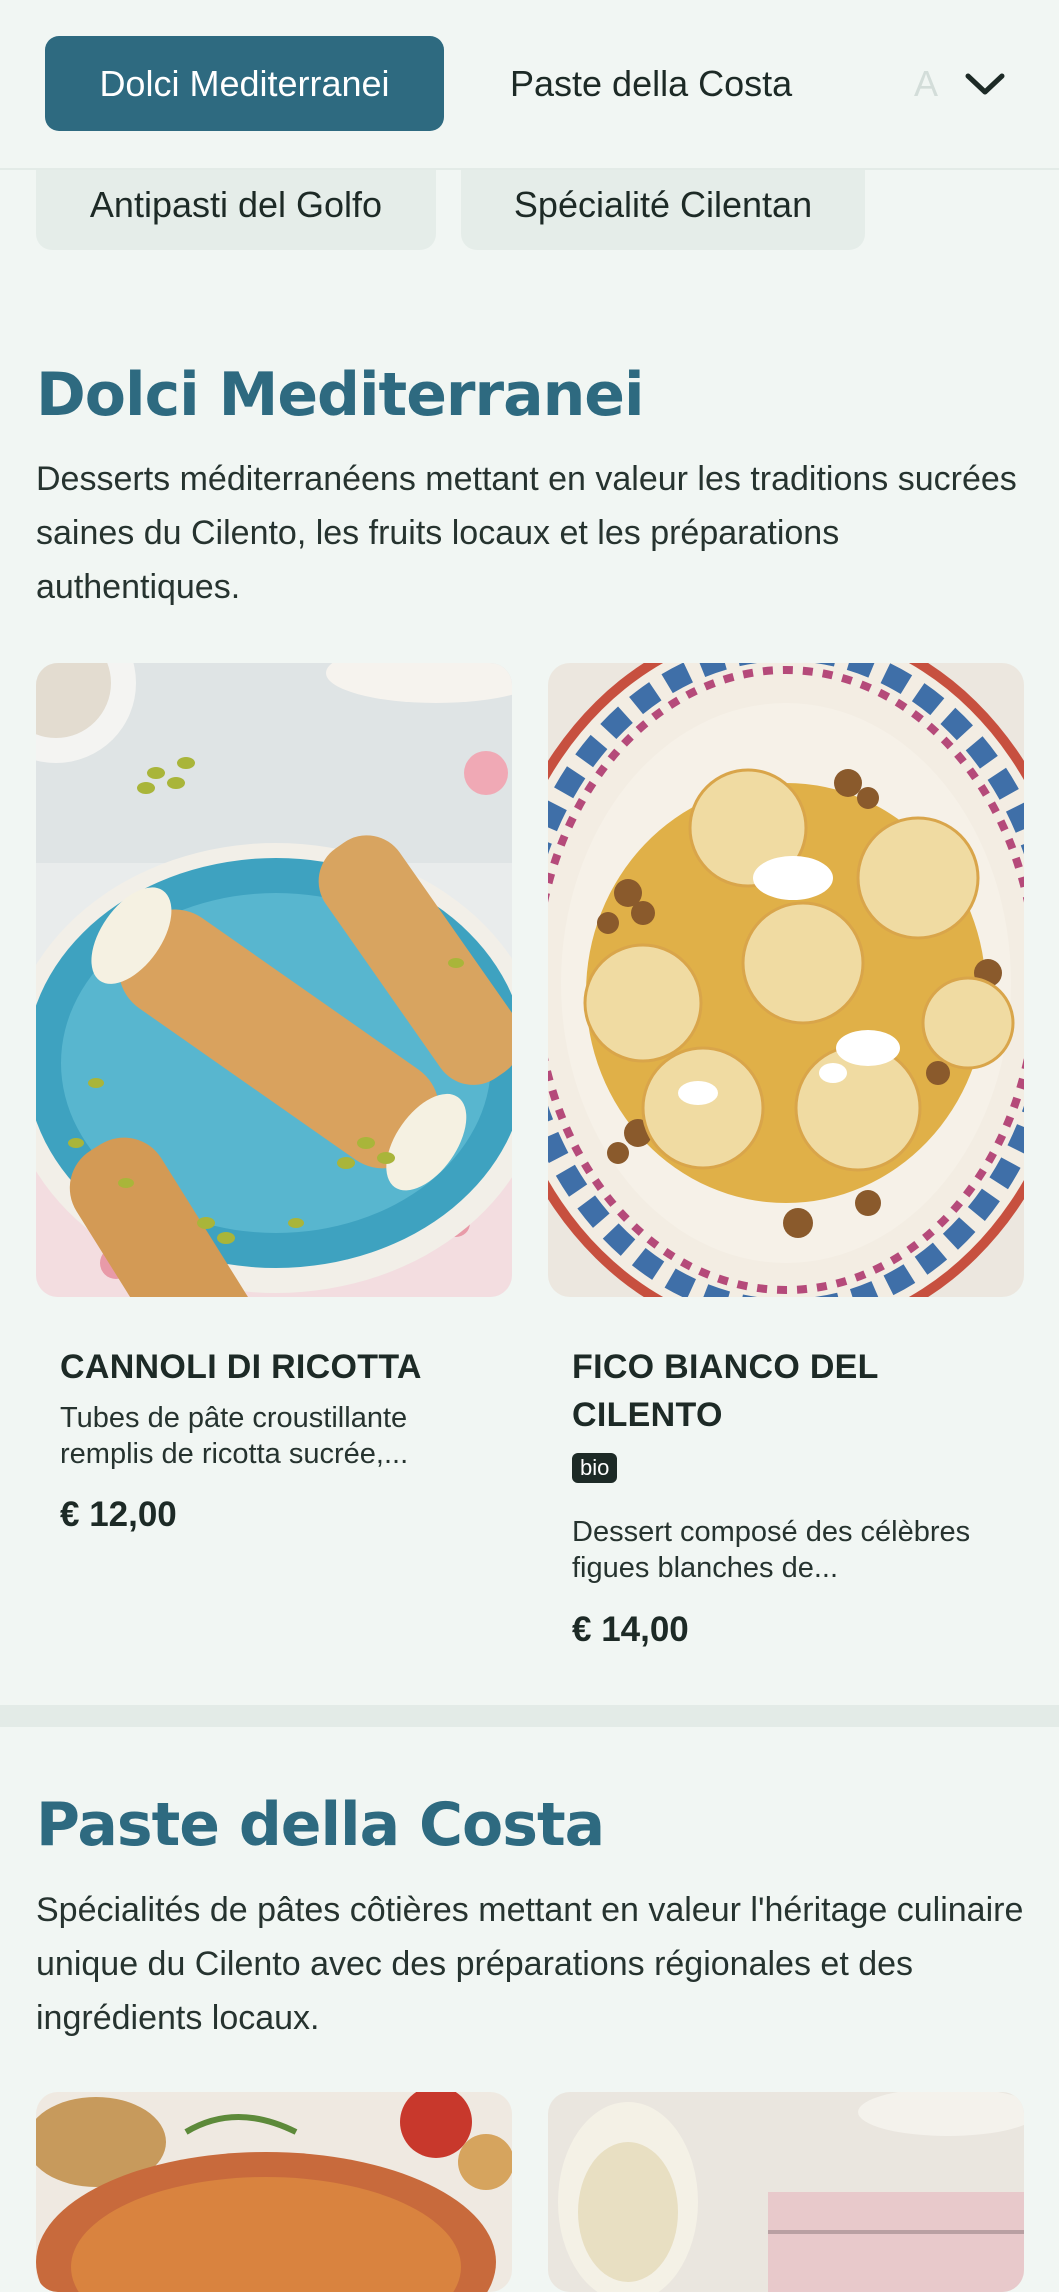  I want to click on chip-antipasti-del-golfo: Antipasti del Golfo, so click(236, 205).